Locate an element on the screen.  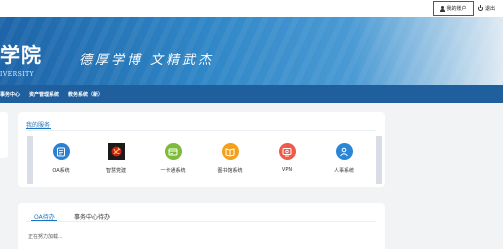
title-underline is located at coordinates (38, 128).